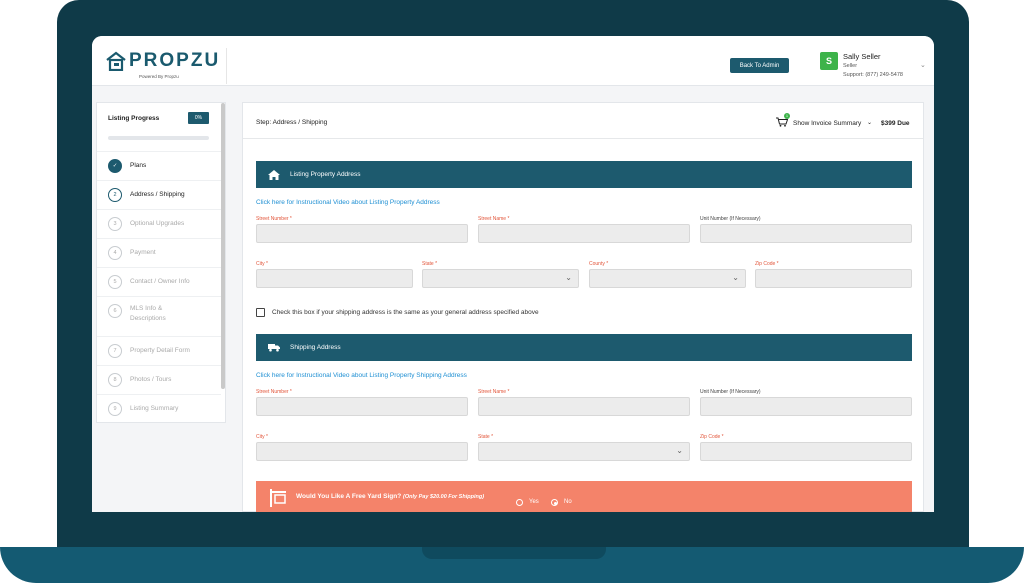 The width and height of the screenshot is (1024, 583). What do you see at coordinates (599, 264) in the screenshot?
I see `county-label: County *` at bounding box center [599, 264].